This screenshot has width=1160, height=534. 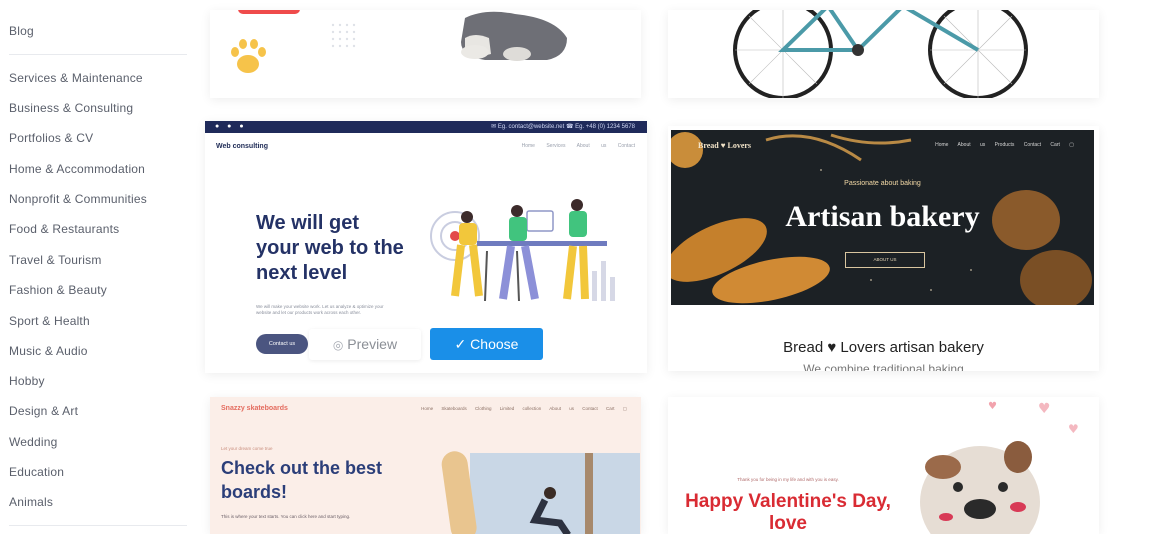 What do you see at coordinates (522, 250) in the screenshot?
I see `people-at-desk-illustration` at bounding box center [522, 250].